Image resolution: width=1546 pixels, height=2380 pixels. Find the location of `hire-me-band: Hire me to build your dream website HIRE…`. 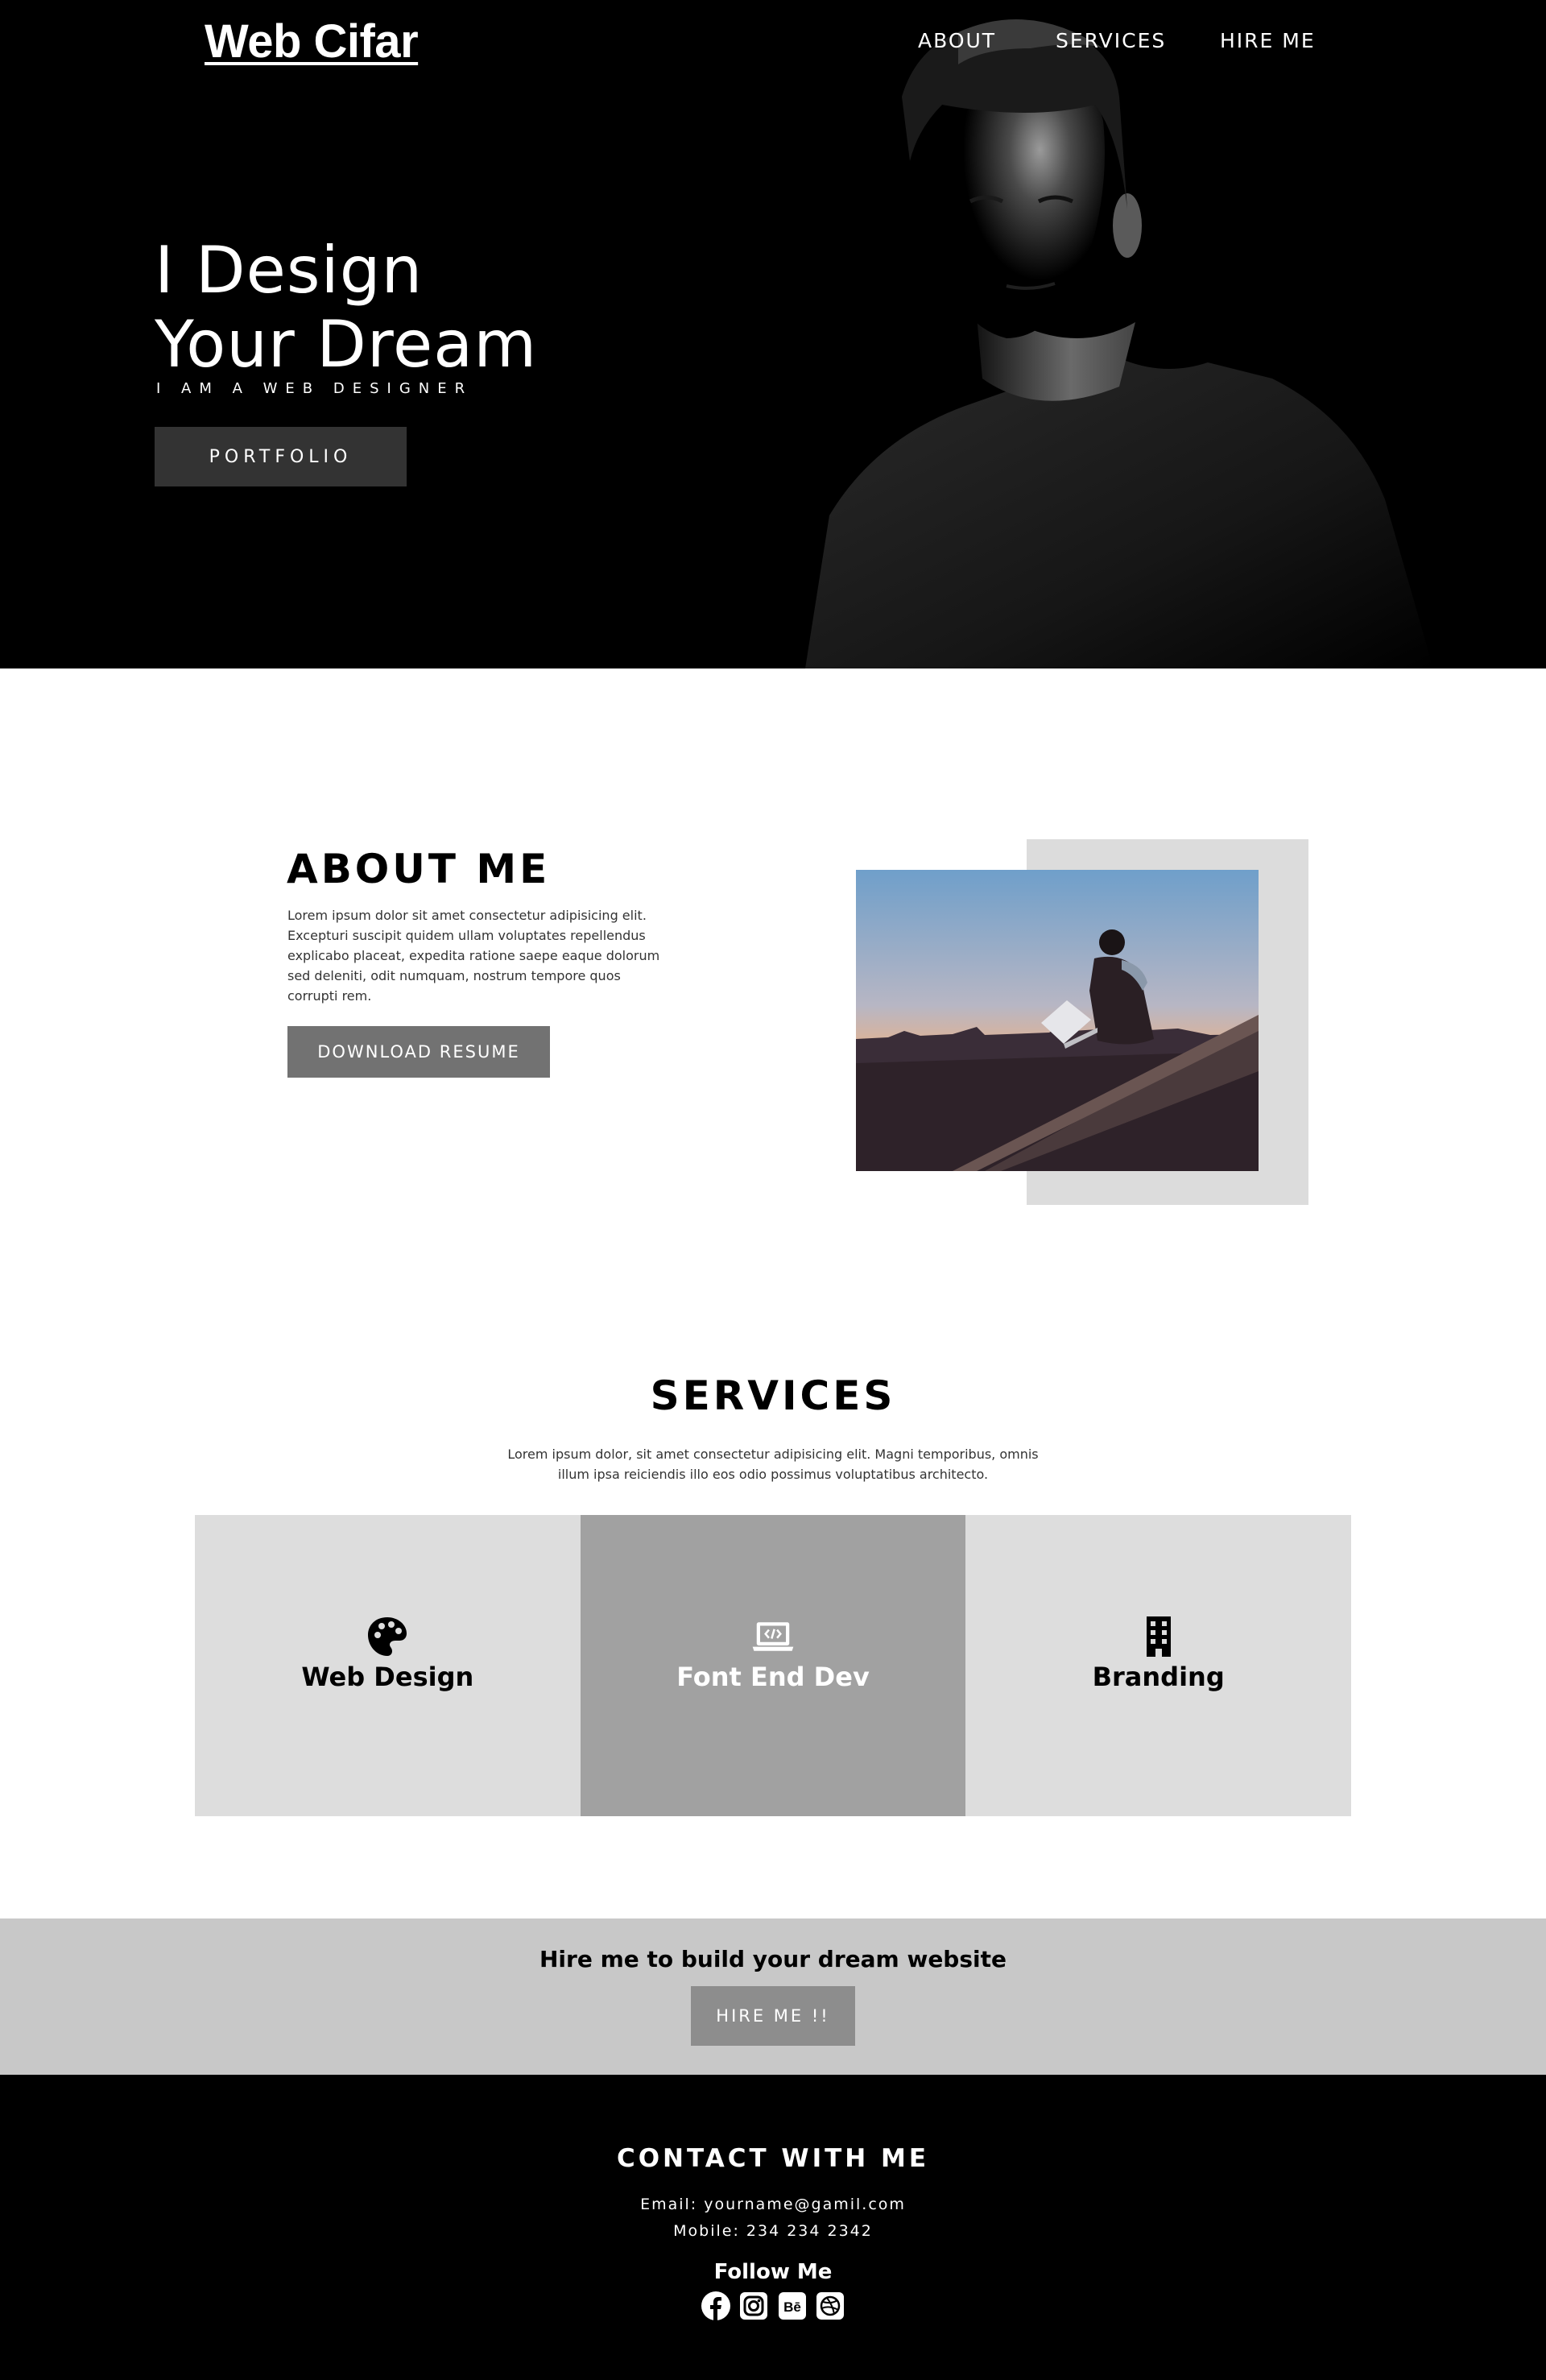

hire-me-band: Hire me to build your dream website HIRE… is located at coordinates (773, 1996).